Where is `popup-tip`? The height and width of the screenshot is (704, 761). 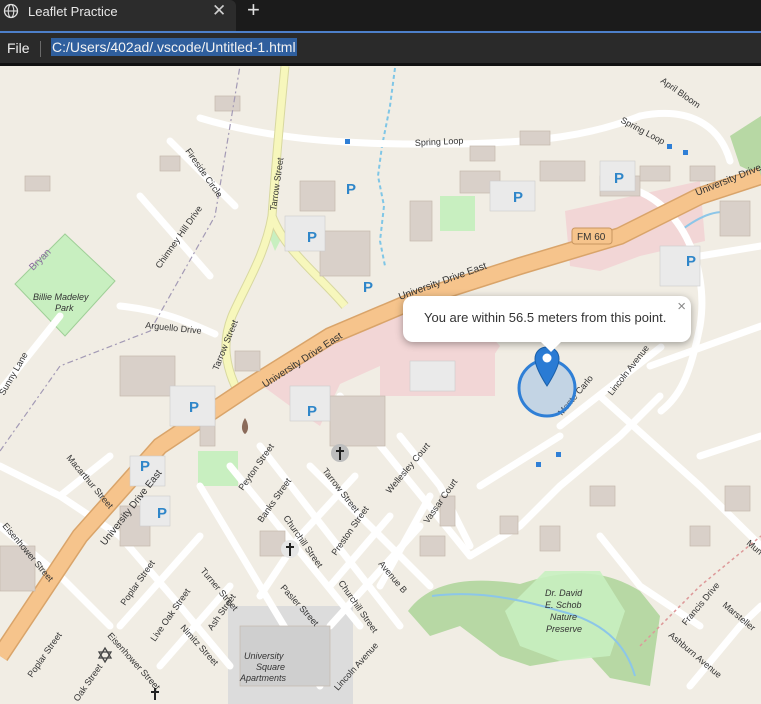
popup-tip is located at coordinates (551, 347).